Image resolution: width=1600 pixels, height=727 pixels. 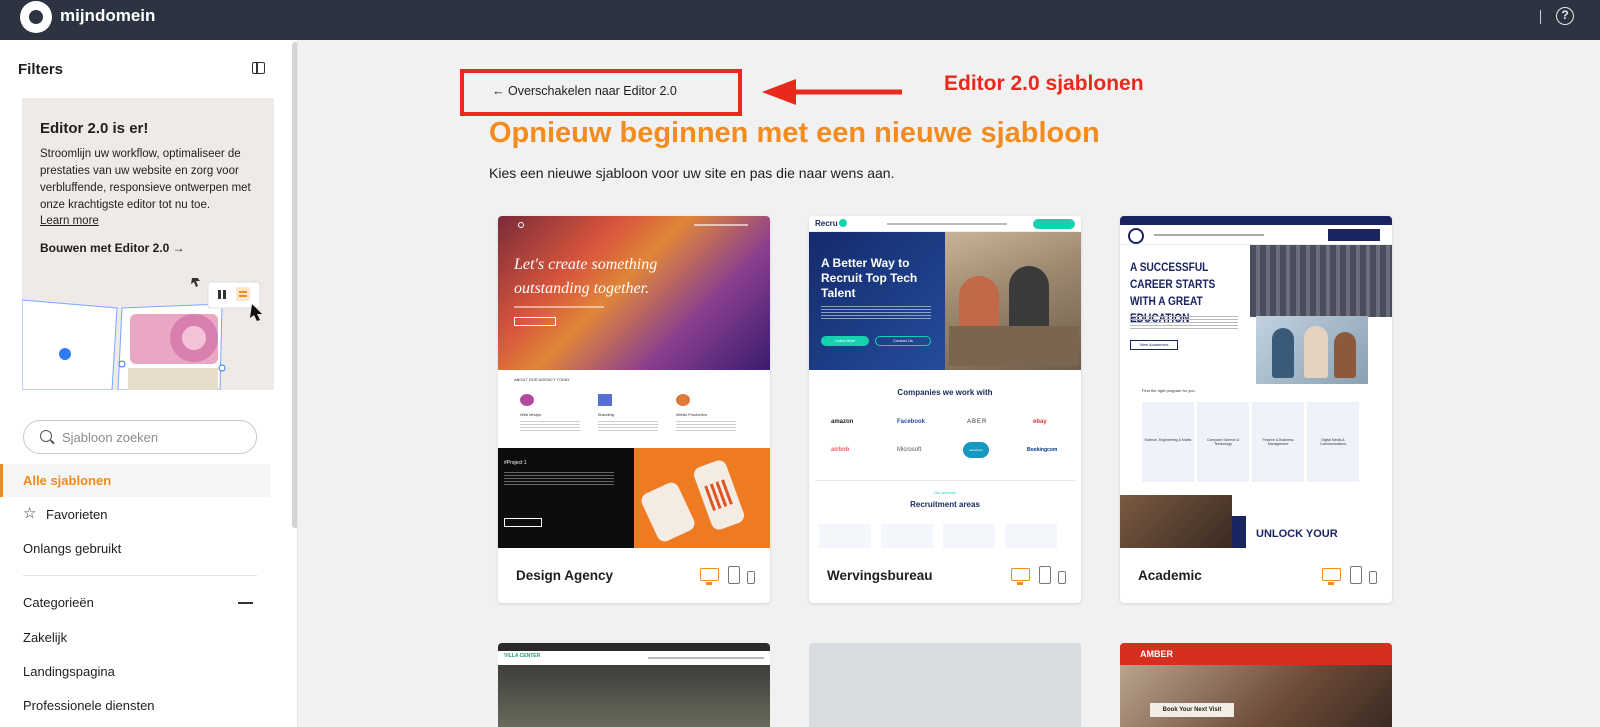 I want to click on preview-program: Finance & Business Management, so click(x=1278, y=442).